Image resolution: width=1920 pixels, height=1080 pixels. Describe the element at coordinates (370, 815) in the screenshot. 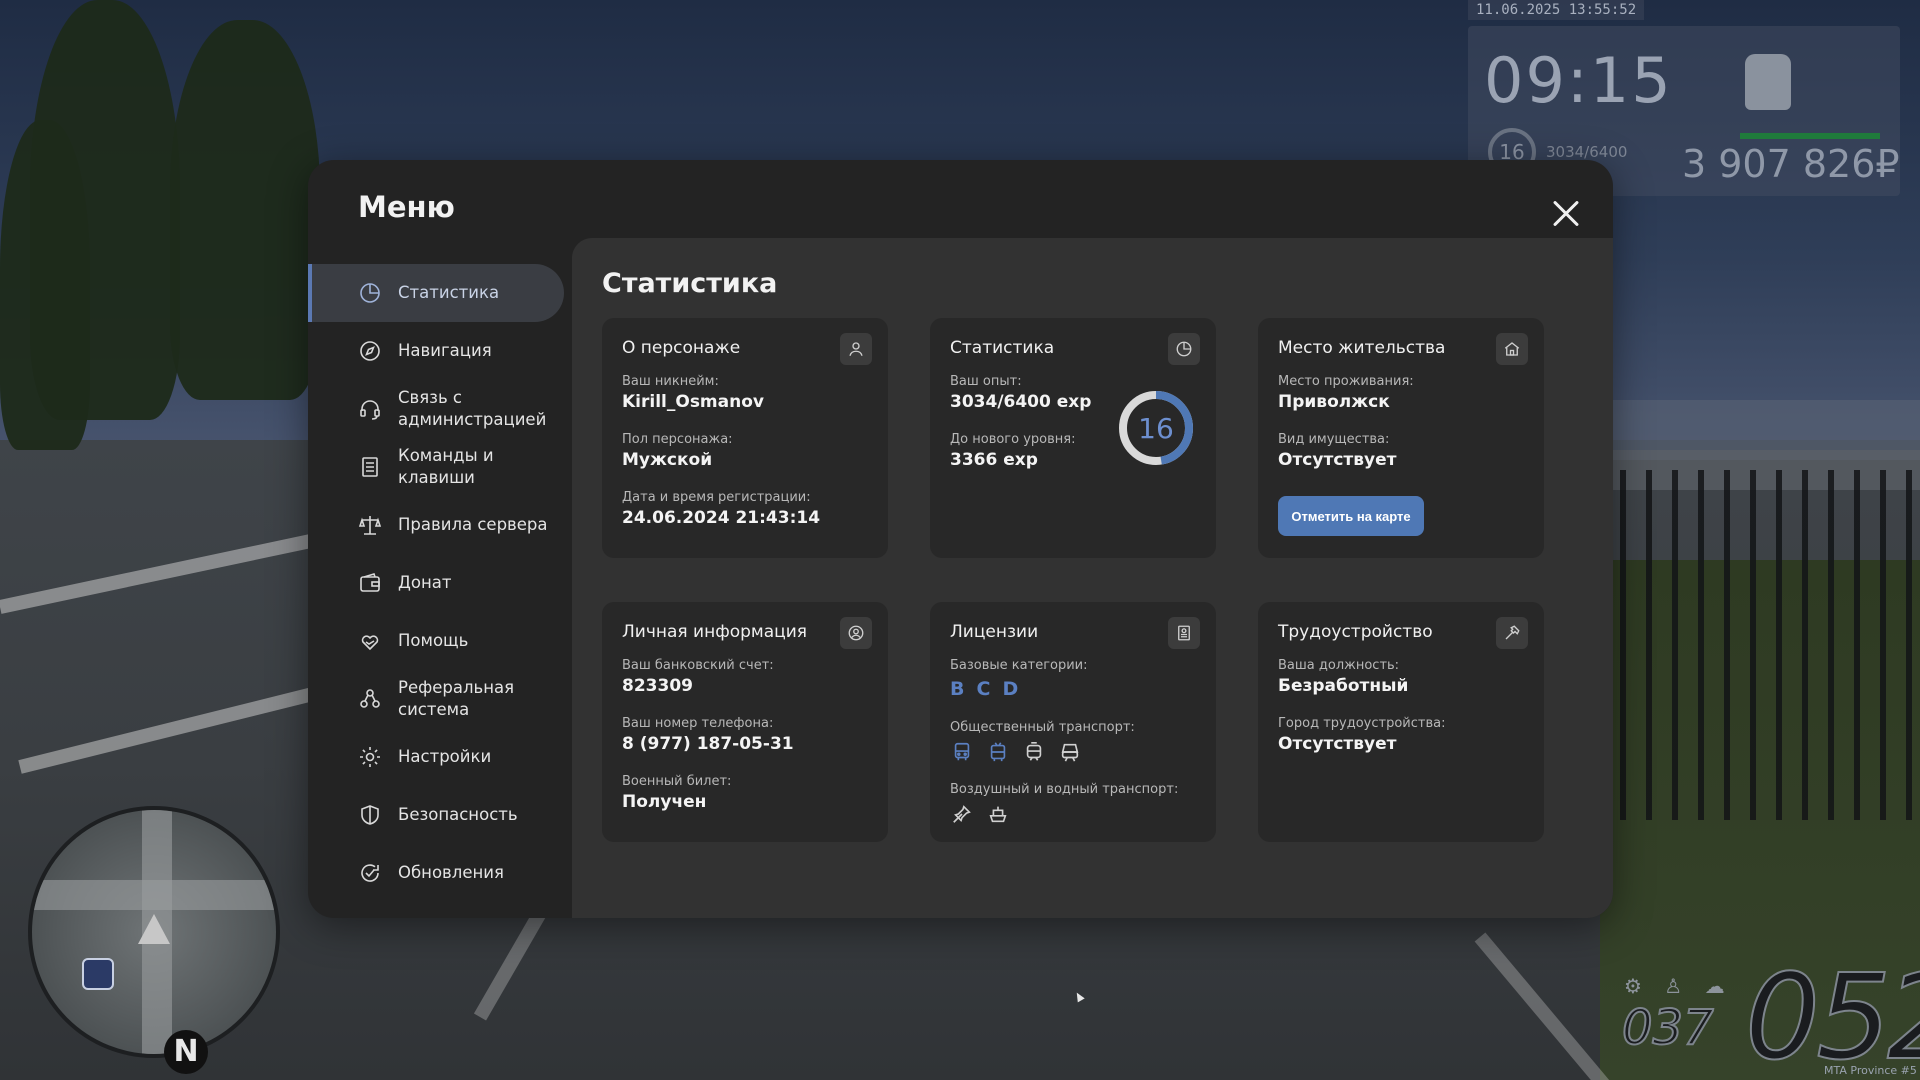

I see `shield-icon` at that location.